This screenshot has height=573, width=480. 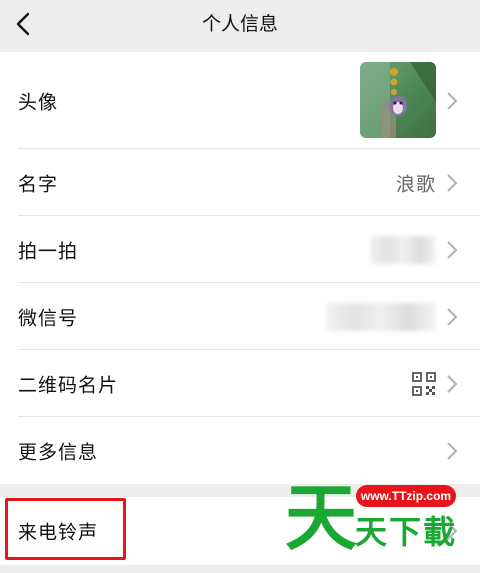 What do you see at coordinates (240, 249) in the screenshot?
I see `profile-row-pat: 拍一拍` at bounding box center [240, 249].